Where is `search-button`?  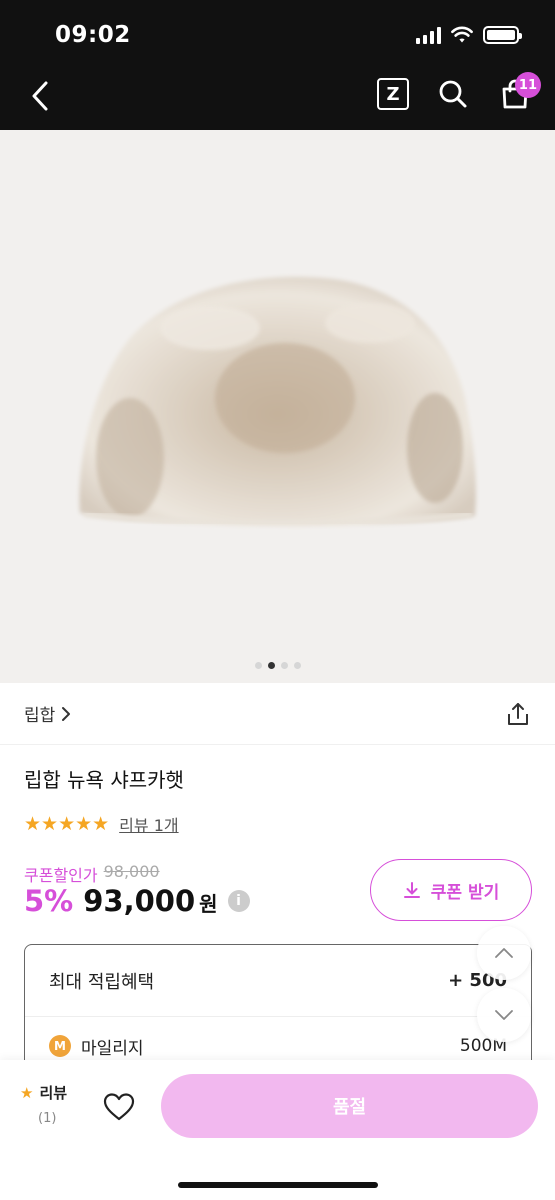 search-button is located at coordinates (453, 94).